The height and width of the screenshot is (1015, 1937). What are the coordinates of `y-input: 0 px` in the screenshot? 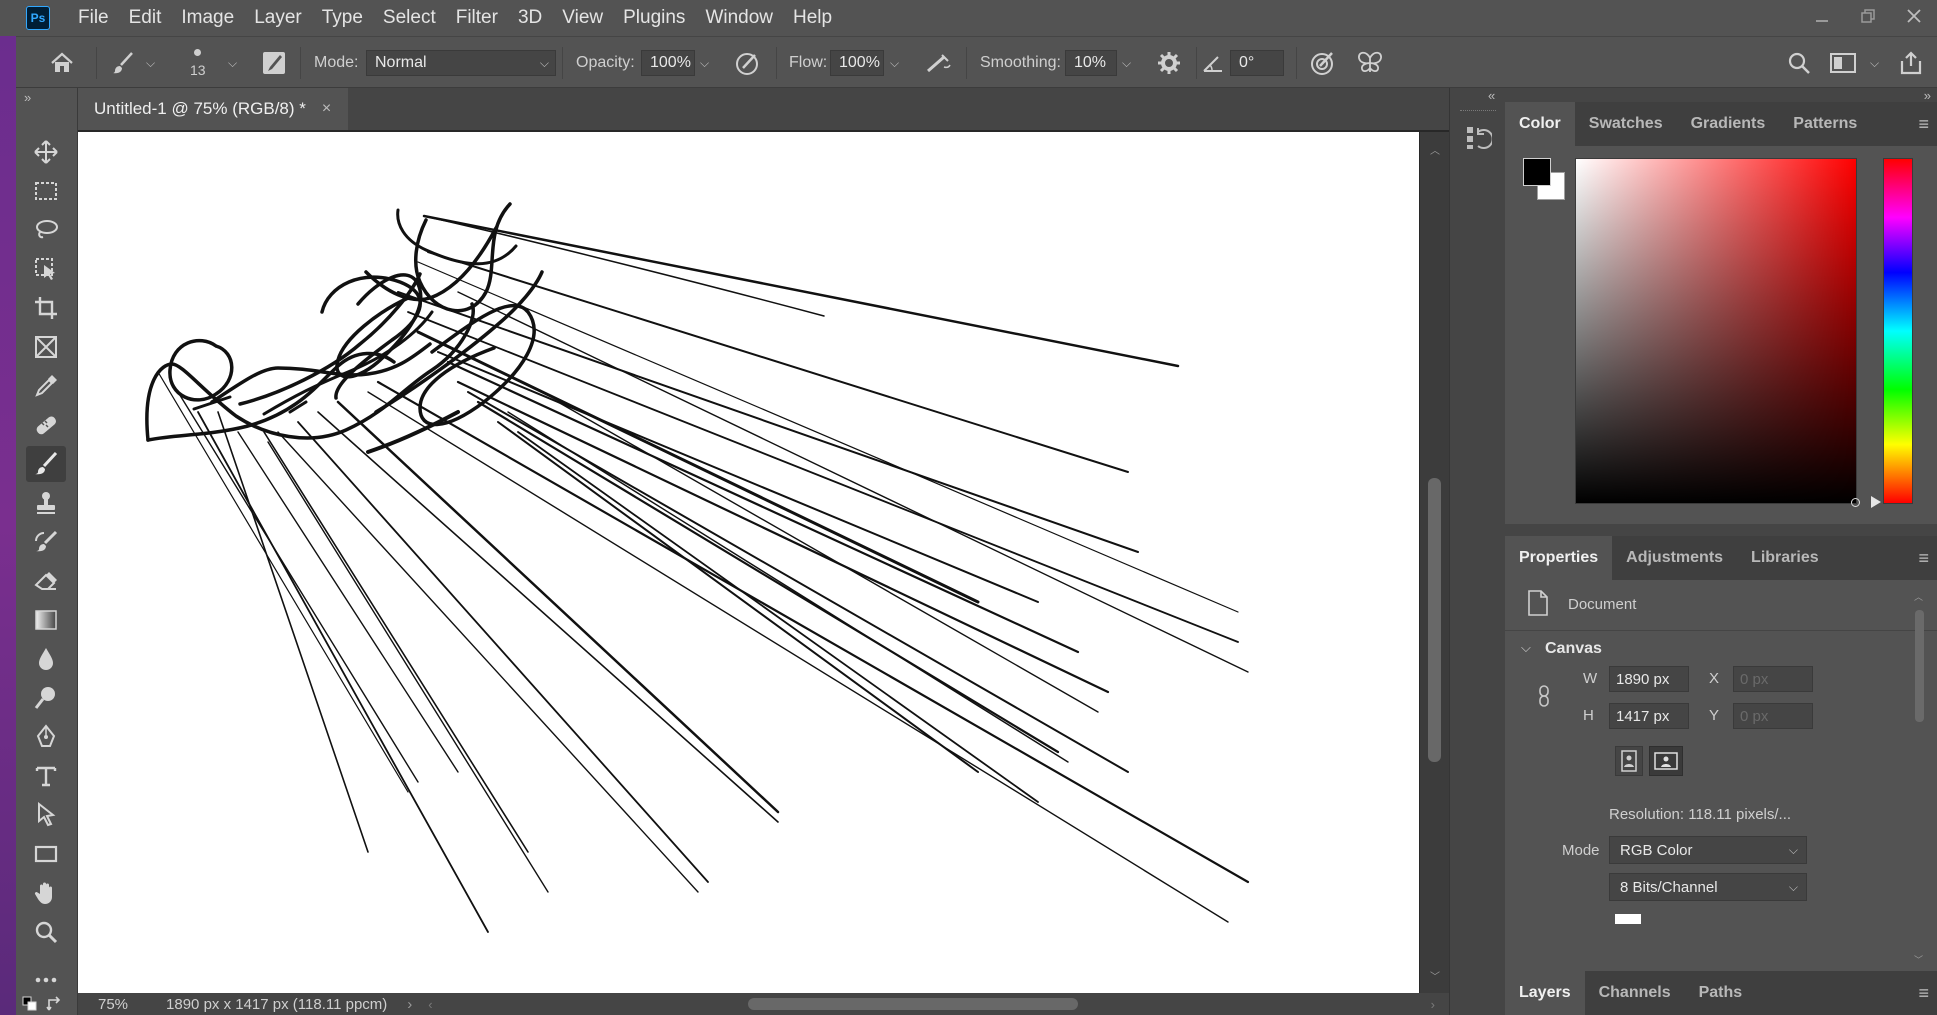 It's located at (1773, 716).